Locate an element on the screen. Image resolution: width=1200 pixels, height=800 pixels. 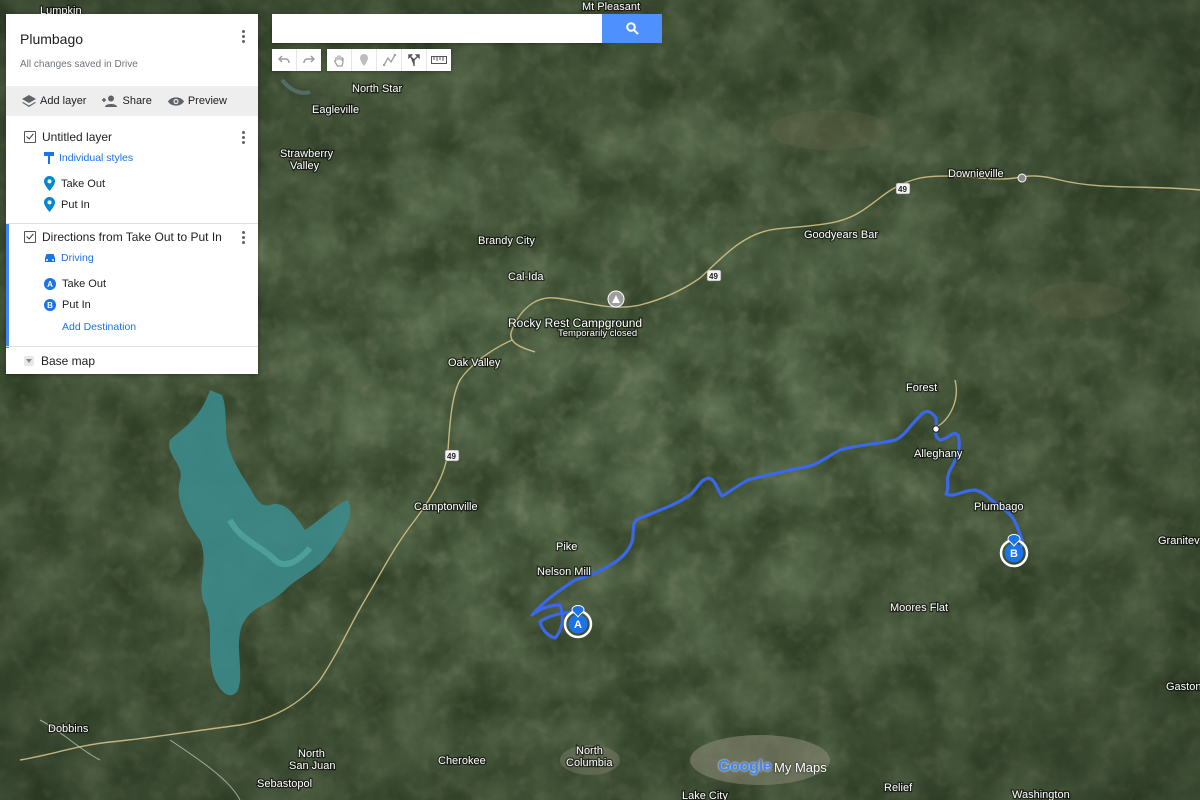
map-toolbar is located at coordinates (364, 60).